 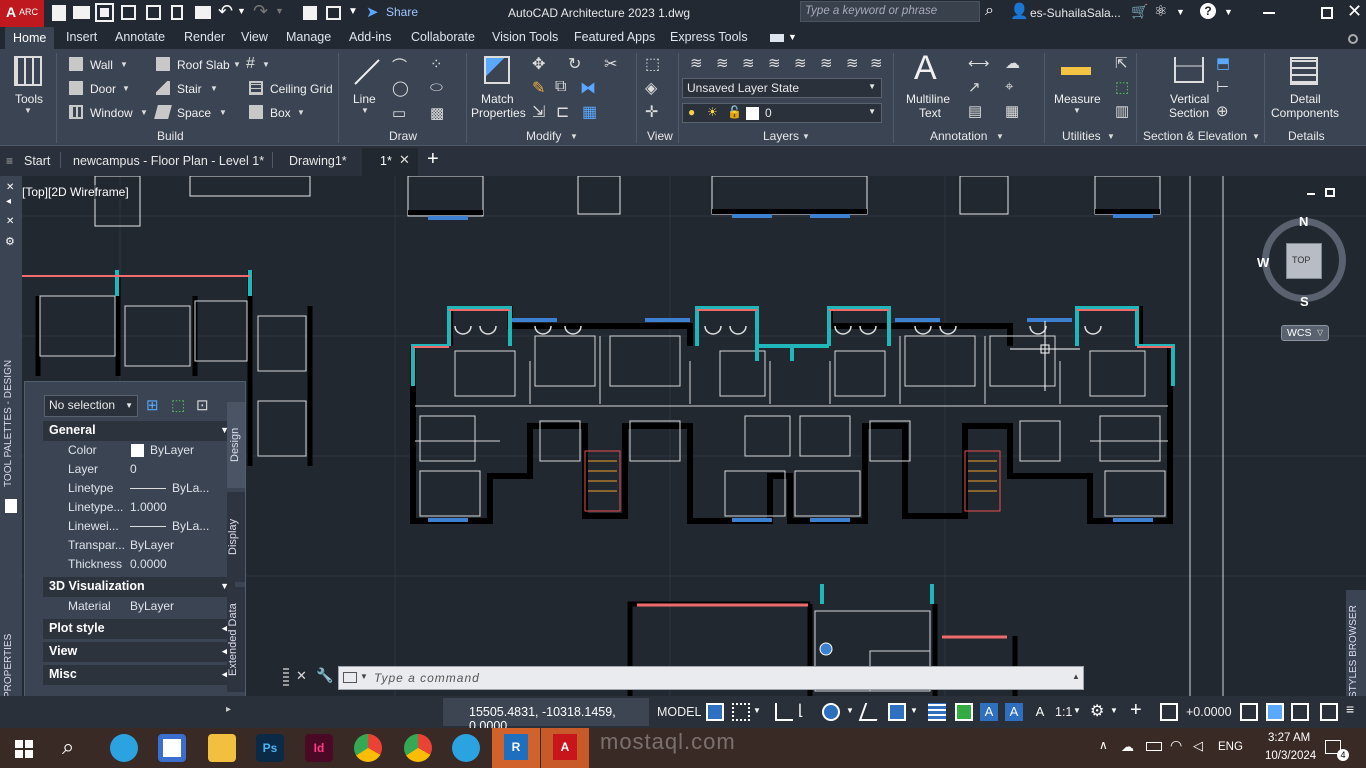 I want to click on tab-add-ins: Add-ins, so click(x=370, y=37).